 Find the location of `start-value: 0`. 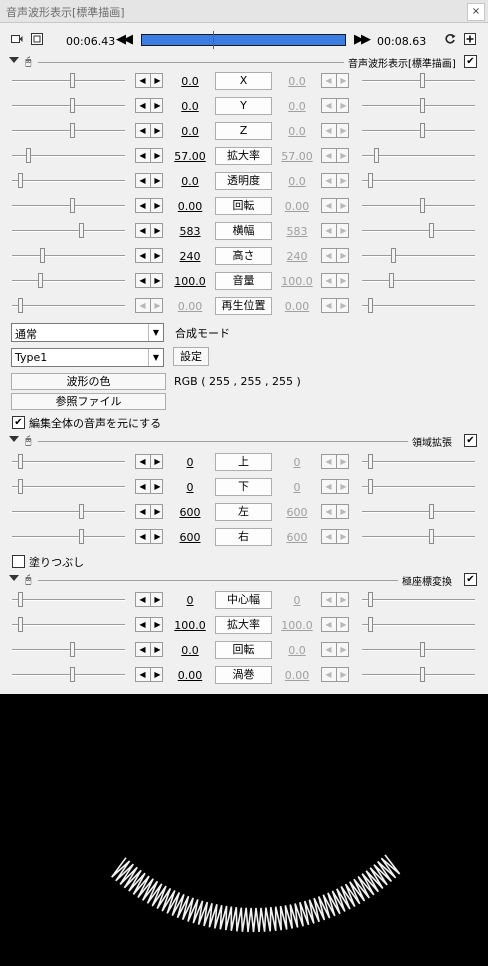

start-value: 0 is located at coordinates (190, 600).